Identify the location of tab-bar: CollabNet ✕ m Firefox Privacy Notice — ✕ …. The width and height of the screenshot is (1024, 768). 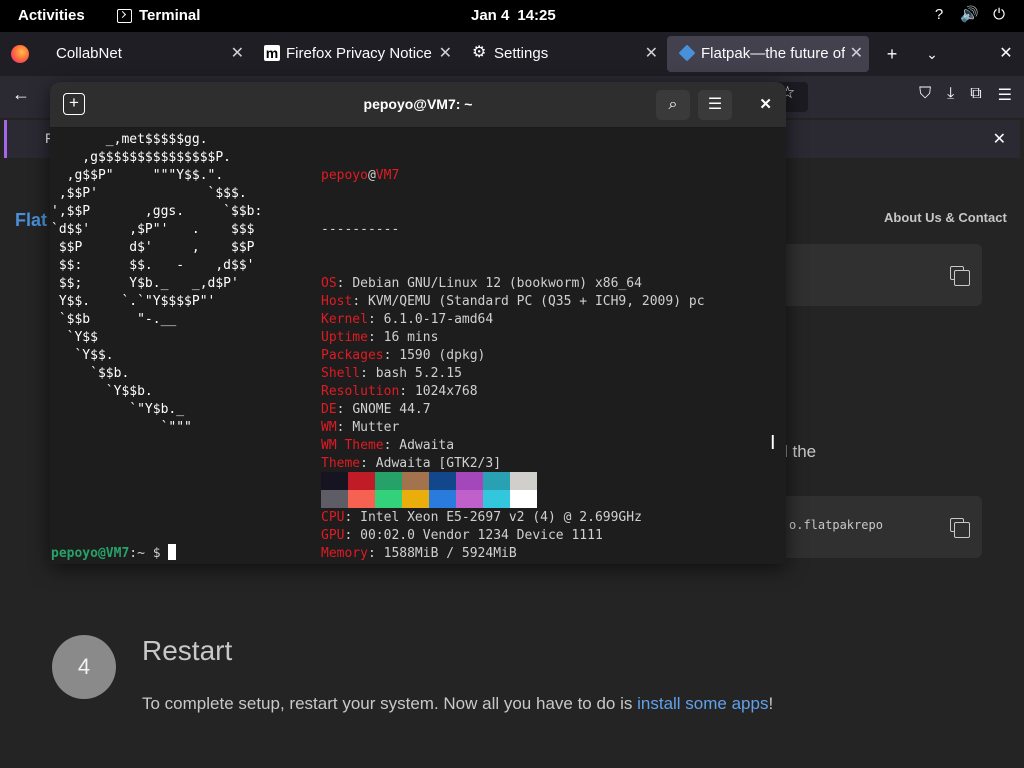
(512, 54).